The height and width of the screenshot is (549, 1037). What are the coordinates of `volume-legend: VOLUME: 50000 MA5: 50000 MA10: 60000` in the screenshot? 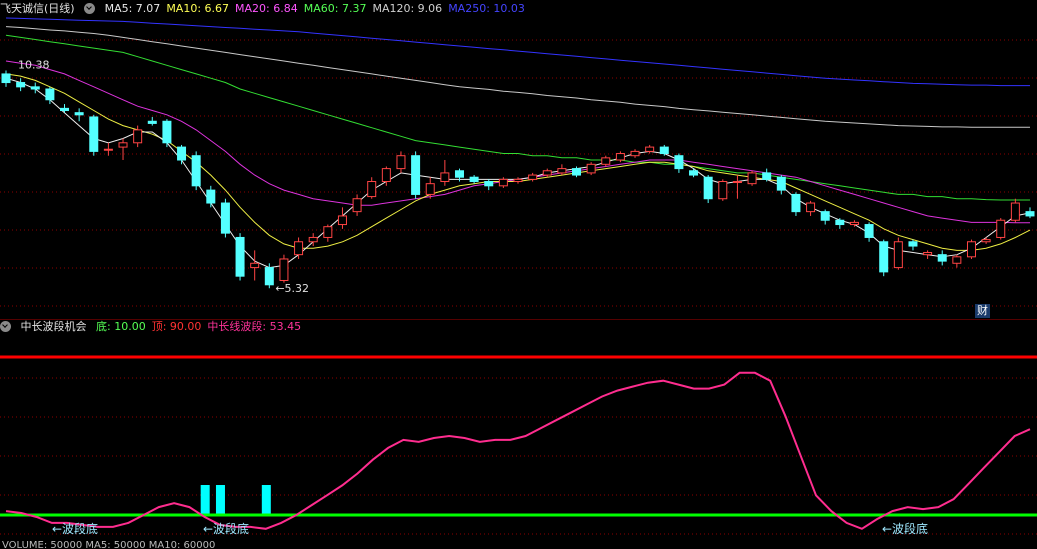 It's located at (109, 545).